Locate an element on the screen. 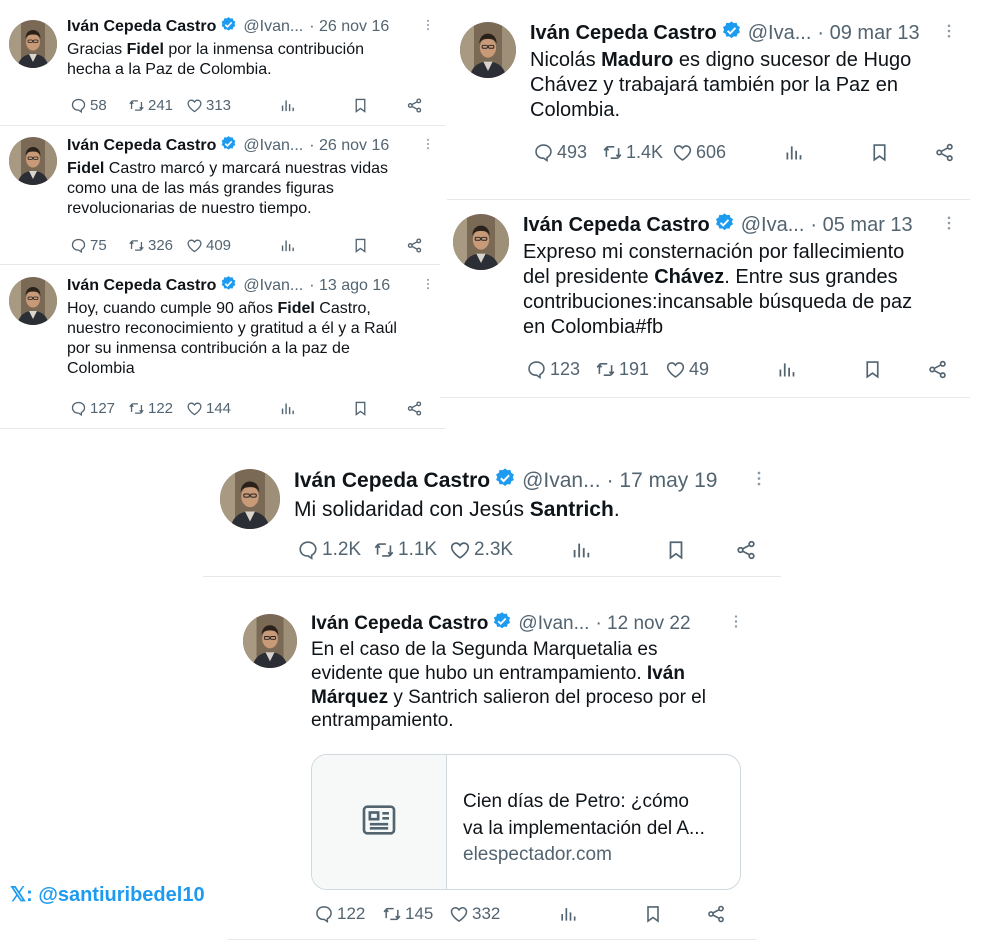 The width and height of the screenshot is (986, 948). like-count: 313 is located at coordinates (219, 105).